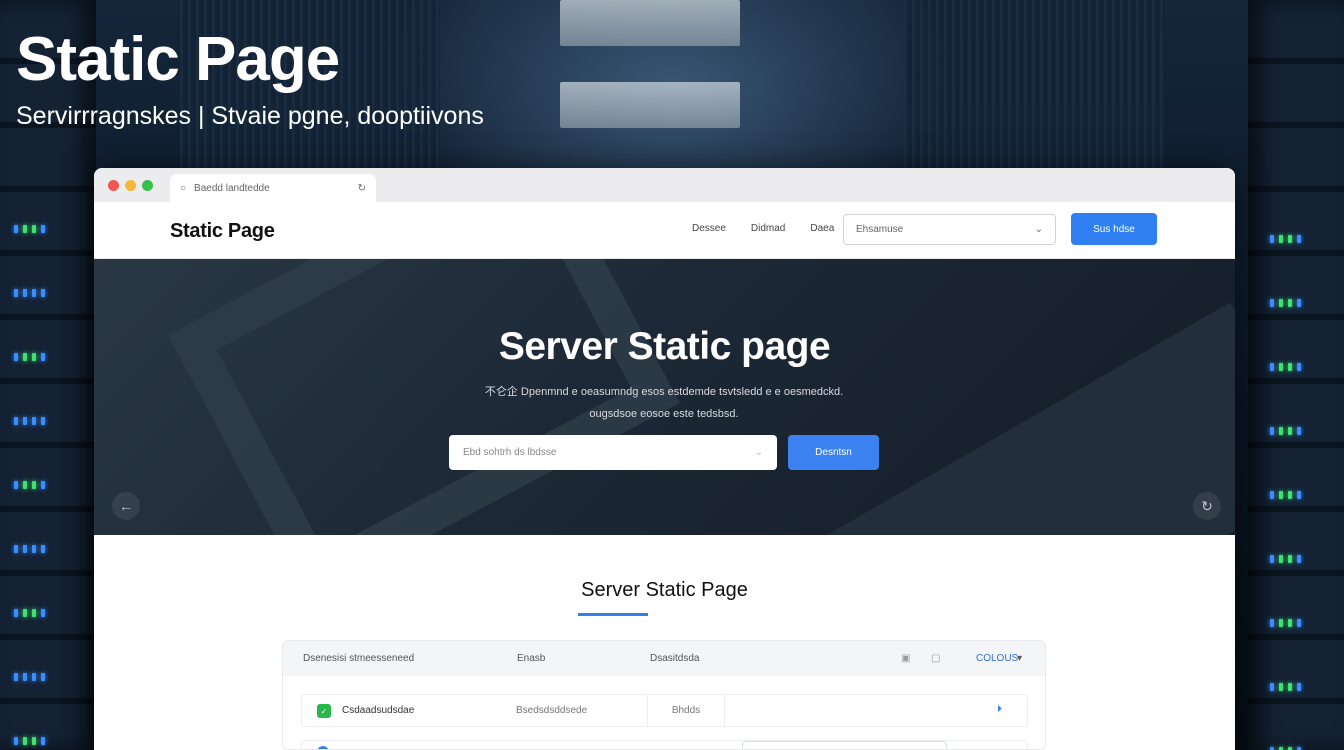 The width and height of the screenshot is (1344, 750). I want to click on caret-down-icon: ▾, so click(1019, 658).